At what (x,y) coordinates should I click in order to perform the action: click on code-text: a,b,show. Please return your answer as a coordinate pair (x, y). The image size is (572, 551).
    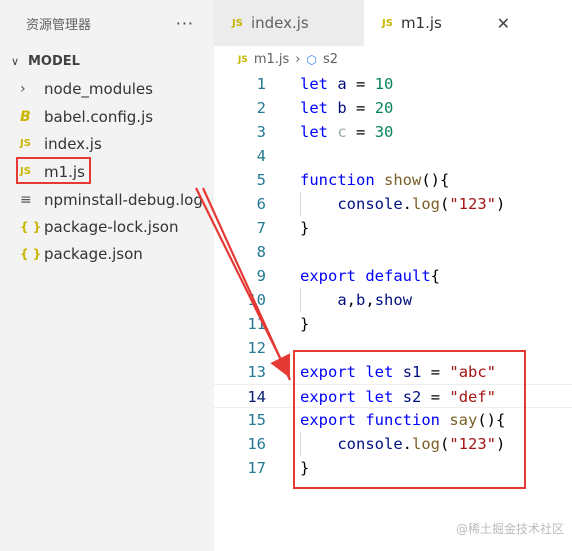
    Looking at the image, I should click on (375, 300).